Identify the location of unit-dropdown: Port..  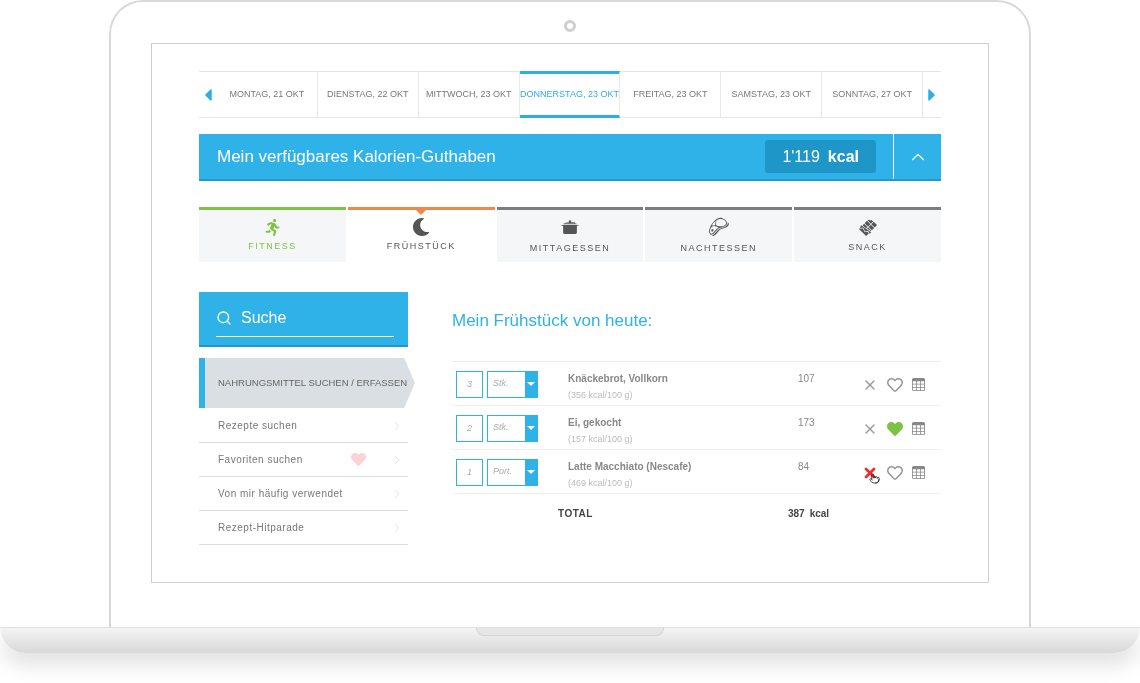
(512, 472).